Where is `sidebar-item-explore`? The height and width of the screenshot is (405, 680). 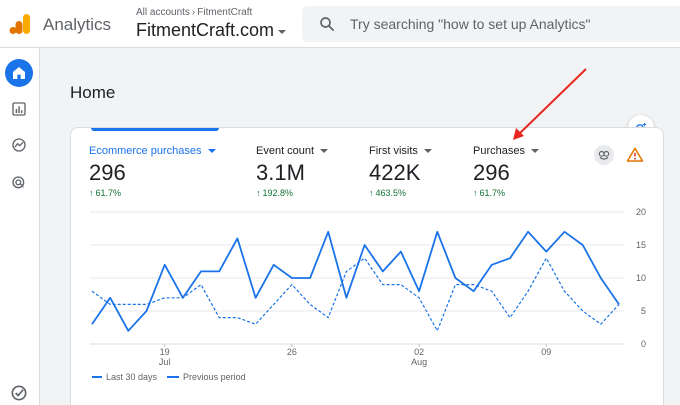
sidebar-item-explore is located at coordinates (19, 145).